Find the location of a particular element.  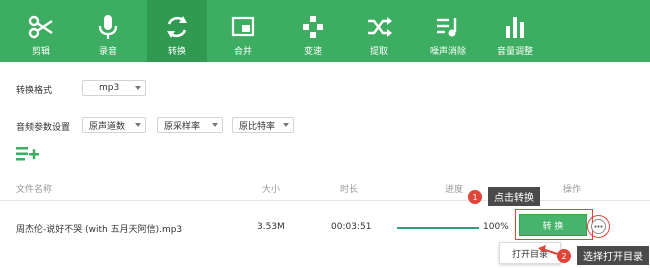

noise-icon is located at coordinates (447, 27).